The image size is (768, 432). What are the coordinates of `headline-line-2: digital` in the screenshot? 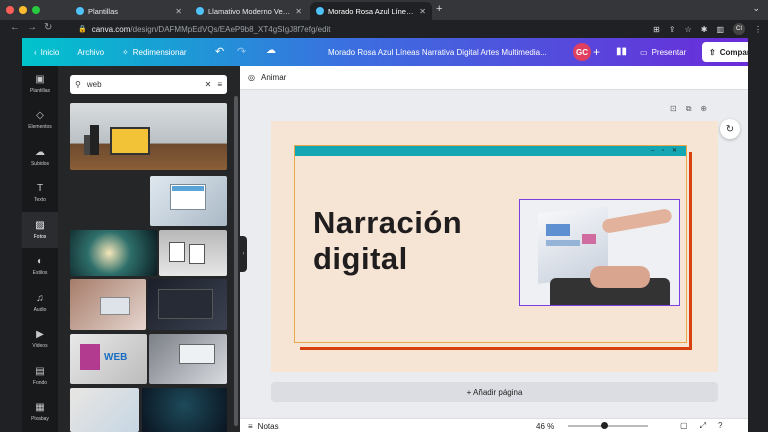 It's located at (360, 258).